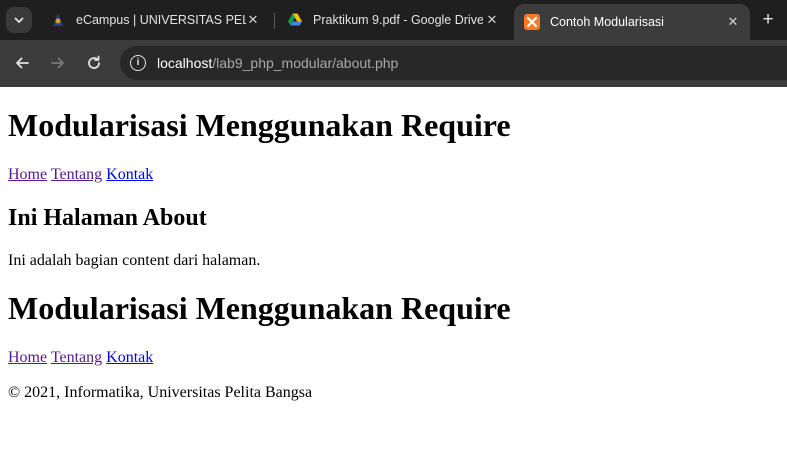 The height and width of the screenshot is (459, 787). Describe the element at coordinates (76, 357) in the screenshot. I see `footer-nav-link-about: Tentang` at that location.